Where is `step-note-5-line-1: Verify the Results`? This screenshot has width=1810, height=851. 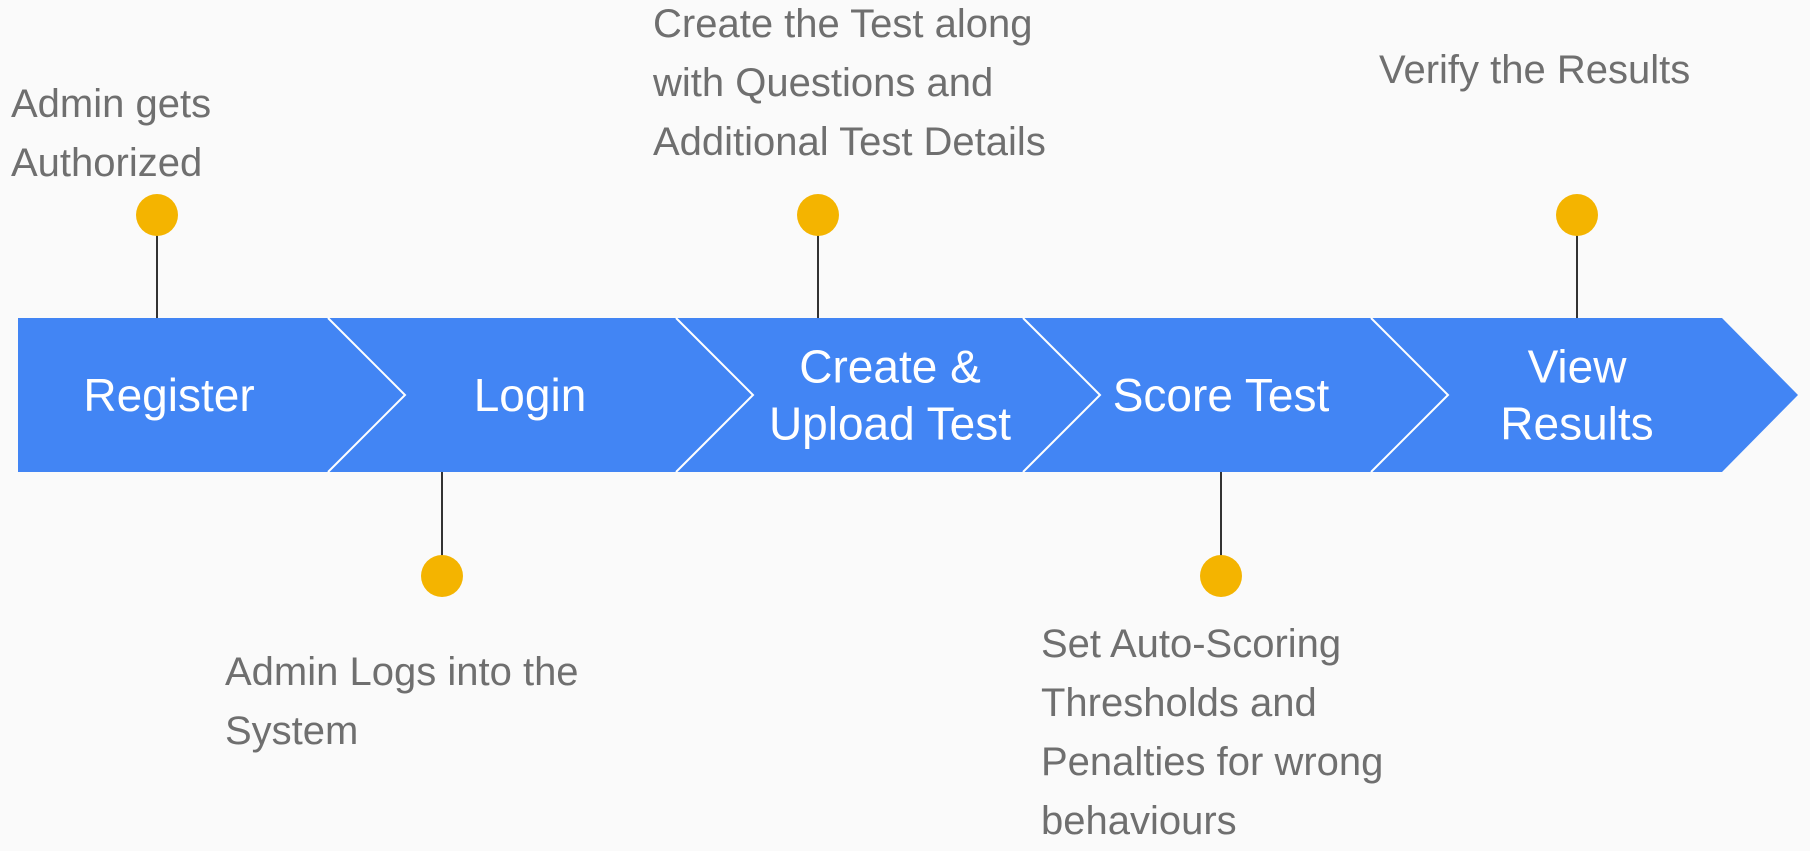
step-note-5-line-1: Verify the Results is located at coordinates (1535, 70).